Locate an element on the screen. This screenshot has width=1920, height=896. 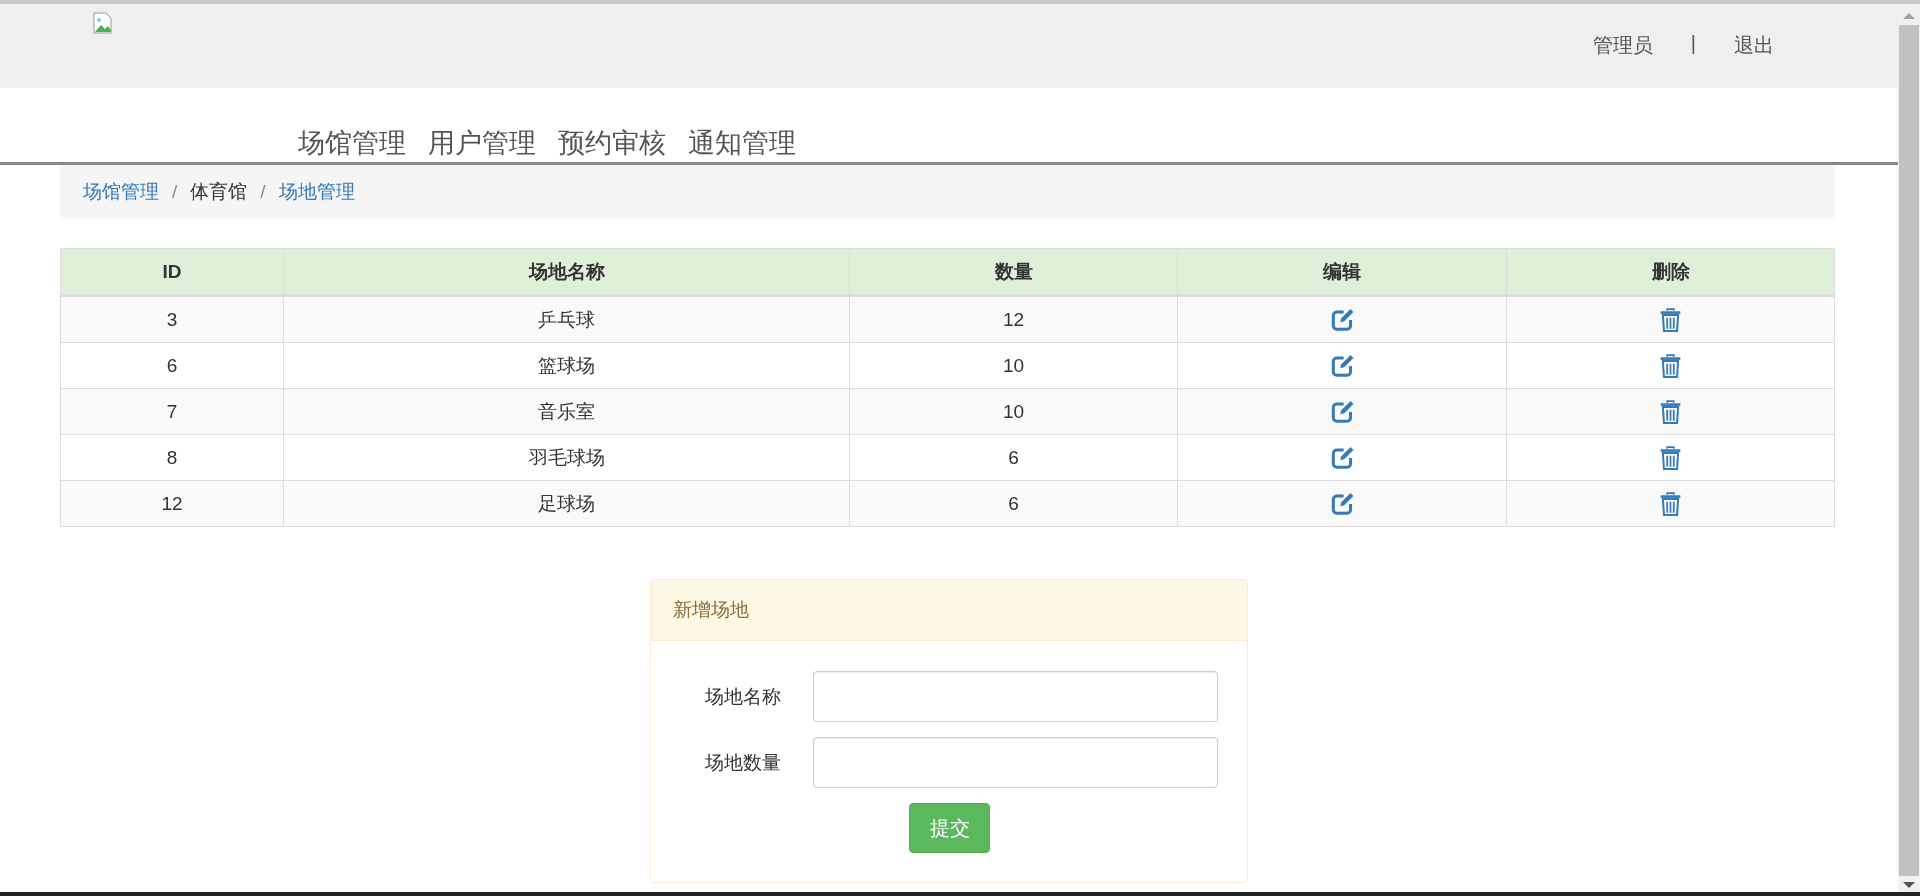
admin-link: 管理员 is located at coordinates (1622, 45).